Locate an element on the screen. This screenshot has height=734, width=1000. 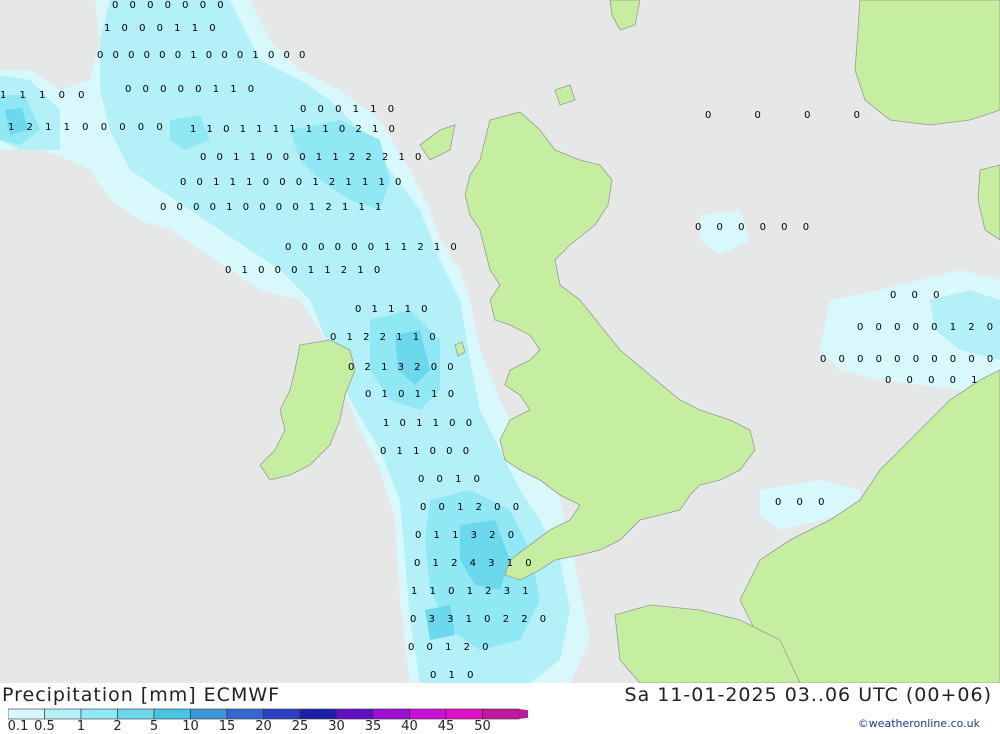
value-row: 0 1 2 4 3 1 0 is located at coordinates (473, 563).